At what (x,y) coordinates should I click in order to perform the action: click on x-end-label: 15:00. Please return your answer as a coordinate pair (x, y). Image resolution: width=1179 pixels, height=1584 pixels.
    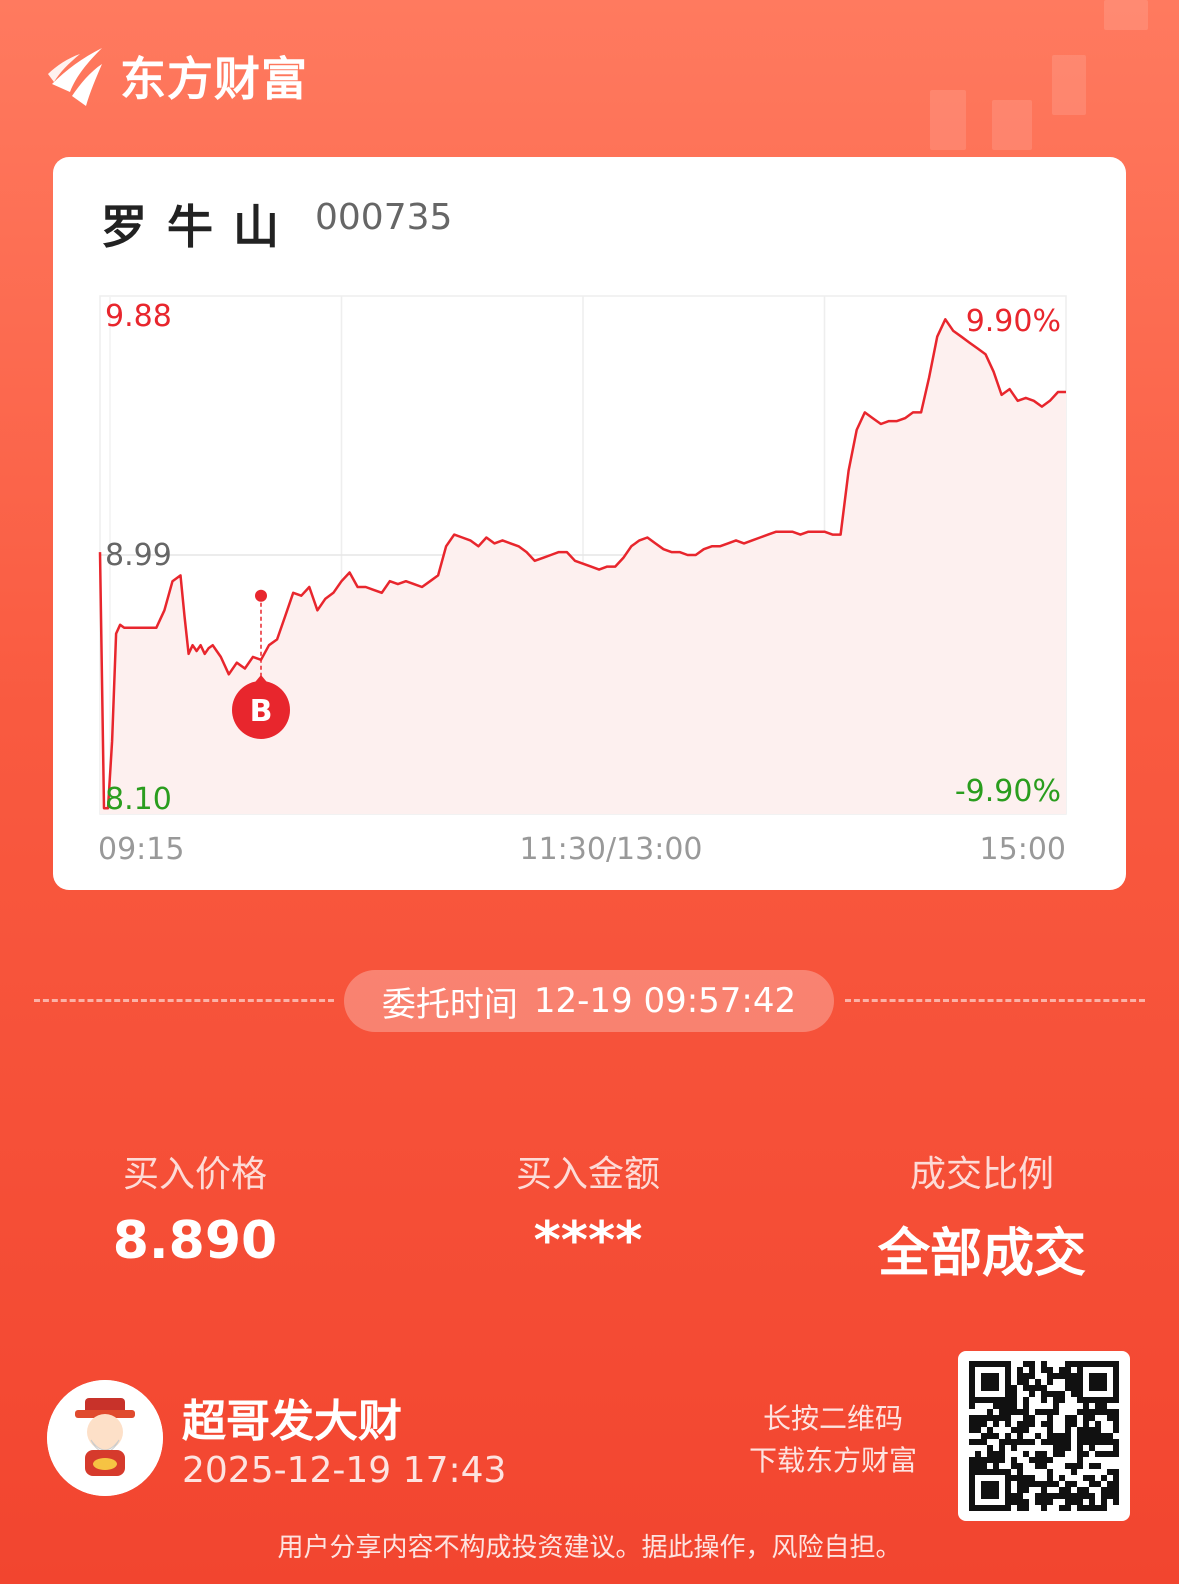
    Looking at the image, I should click on (1023, 849).